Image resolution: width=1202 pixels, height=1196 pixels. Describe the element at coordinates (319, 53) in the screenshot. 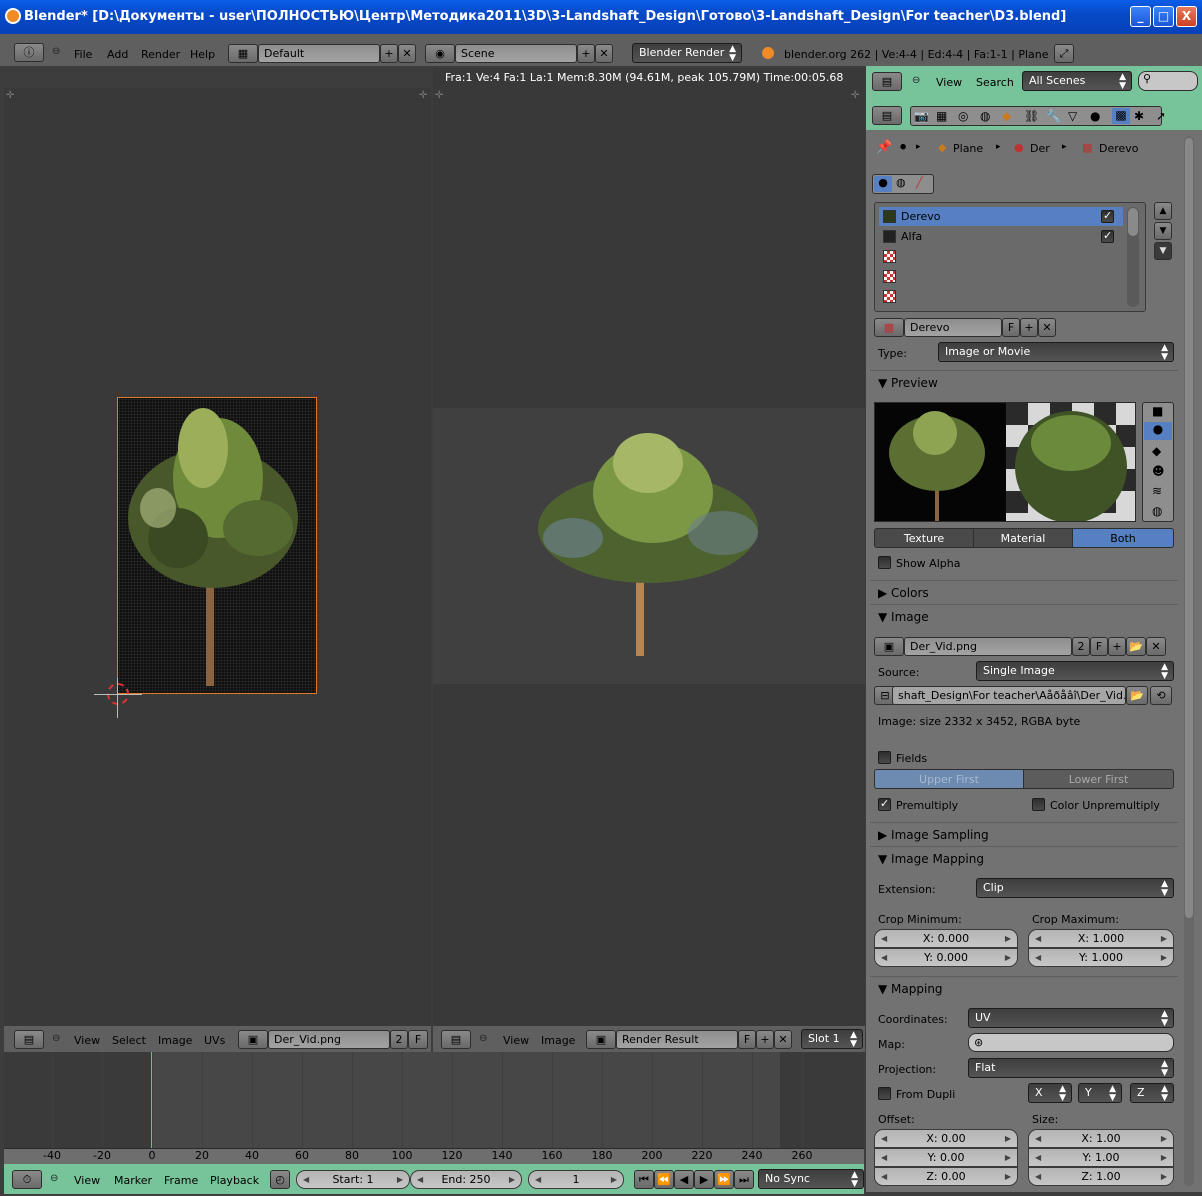

I see `screen-layout-field: Default` at that location.